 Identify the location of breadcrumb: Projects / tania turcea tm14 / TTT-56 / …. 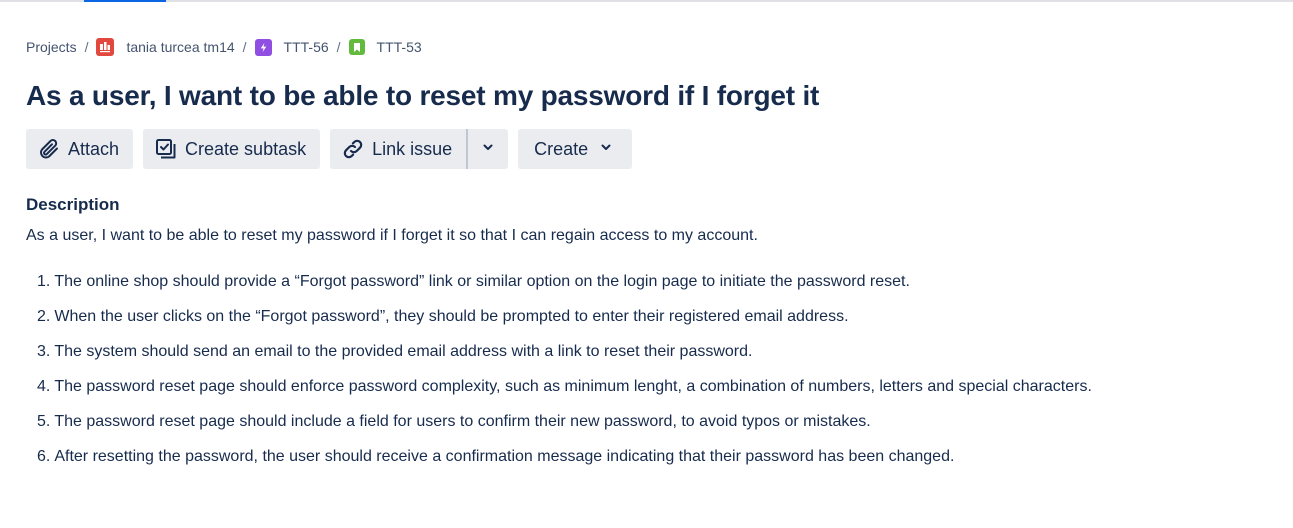
(224, 47).